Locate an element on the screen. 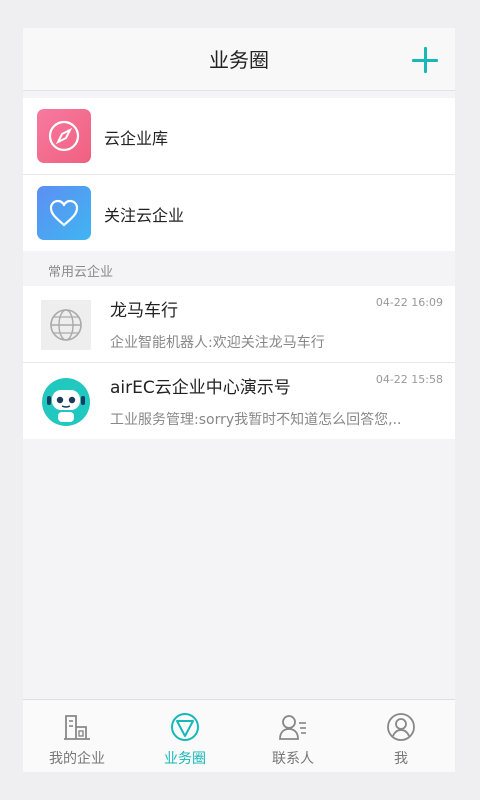 This screenshot has height=800, width=480. chat-message: 企业智能机器人:欢迎关注龙马车行 is located at coordinates (217, 343).